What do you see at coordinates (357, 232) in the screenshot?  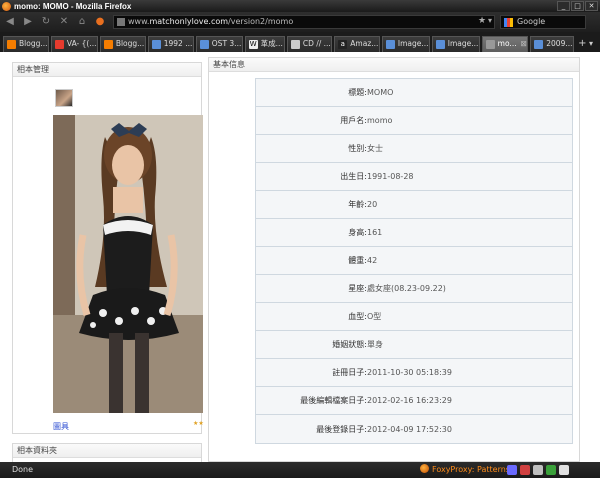 I see `info-label: 身高:` at bounding box center [357, 232].